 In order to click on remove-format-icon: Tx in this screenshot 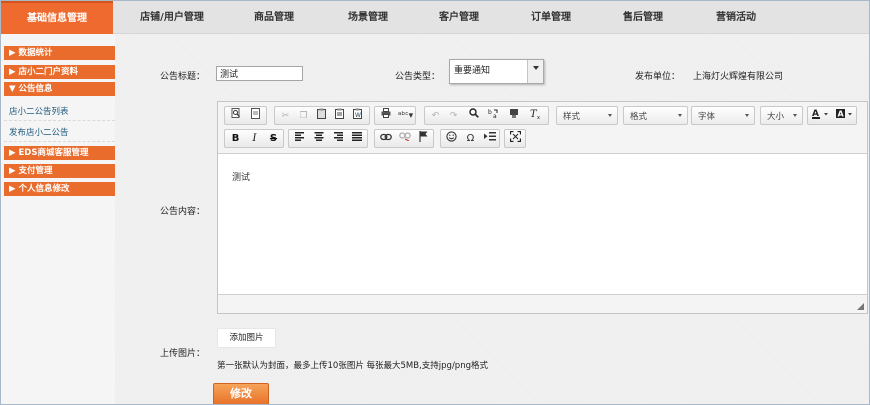, I will do `click(535, 116)`.